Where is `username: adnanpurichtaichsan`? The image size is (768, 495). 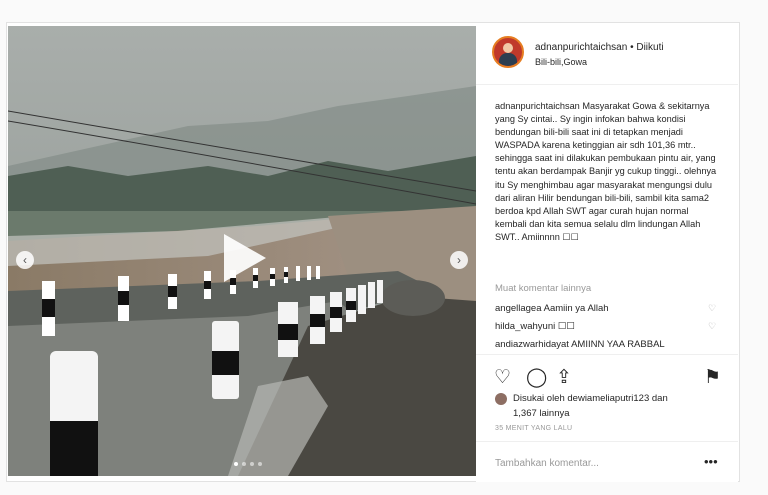 username: adnanpurichtaichsan is located at coordinates (581, 47).